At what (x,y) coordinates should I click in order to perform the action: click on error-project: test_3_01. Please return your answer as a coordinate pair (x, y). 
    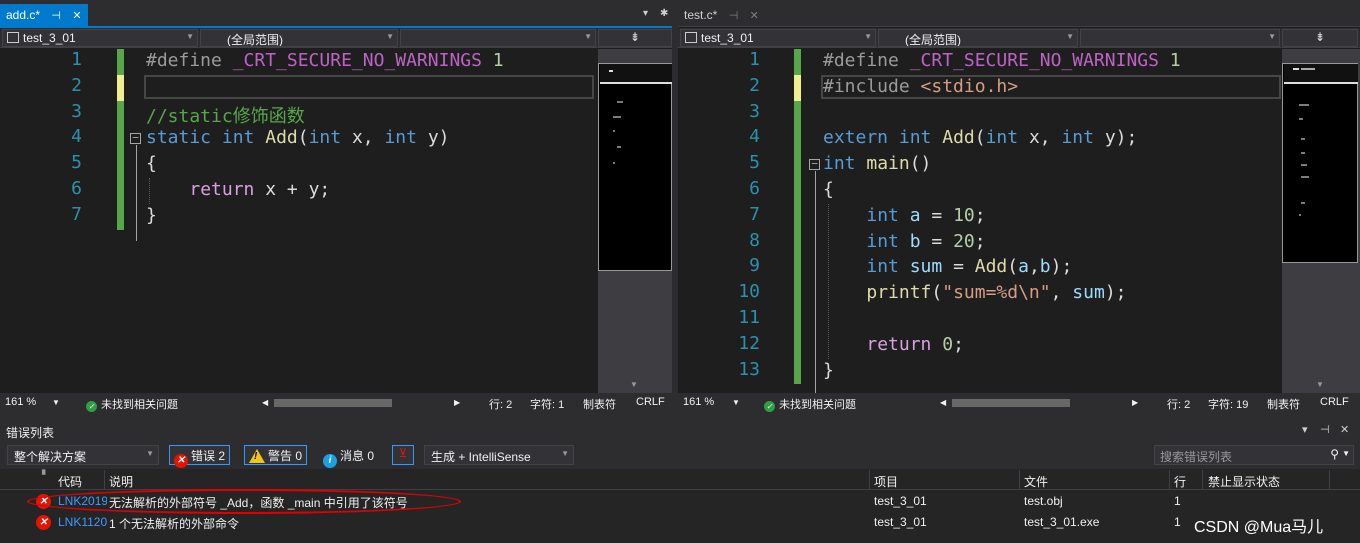
    Looking at the image, I should click on (900, 522).